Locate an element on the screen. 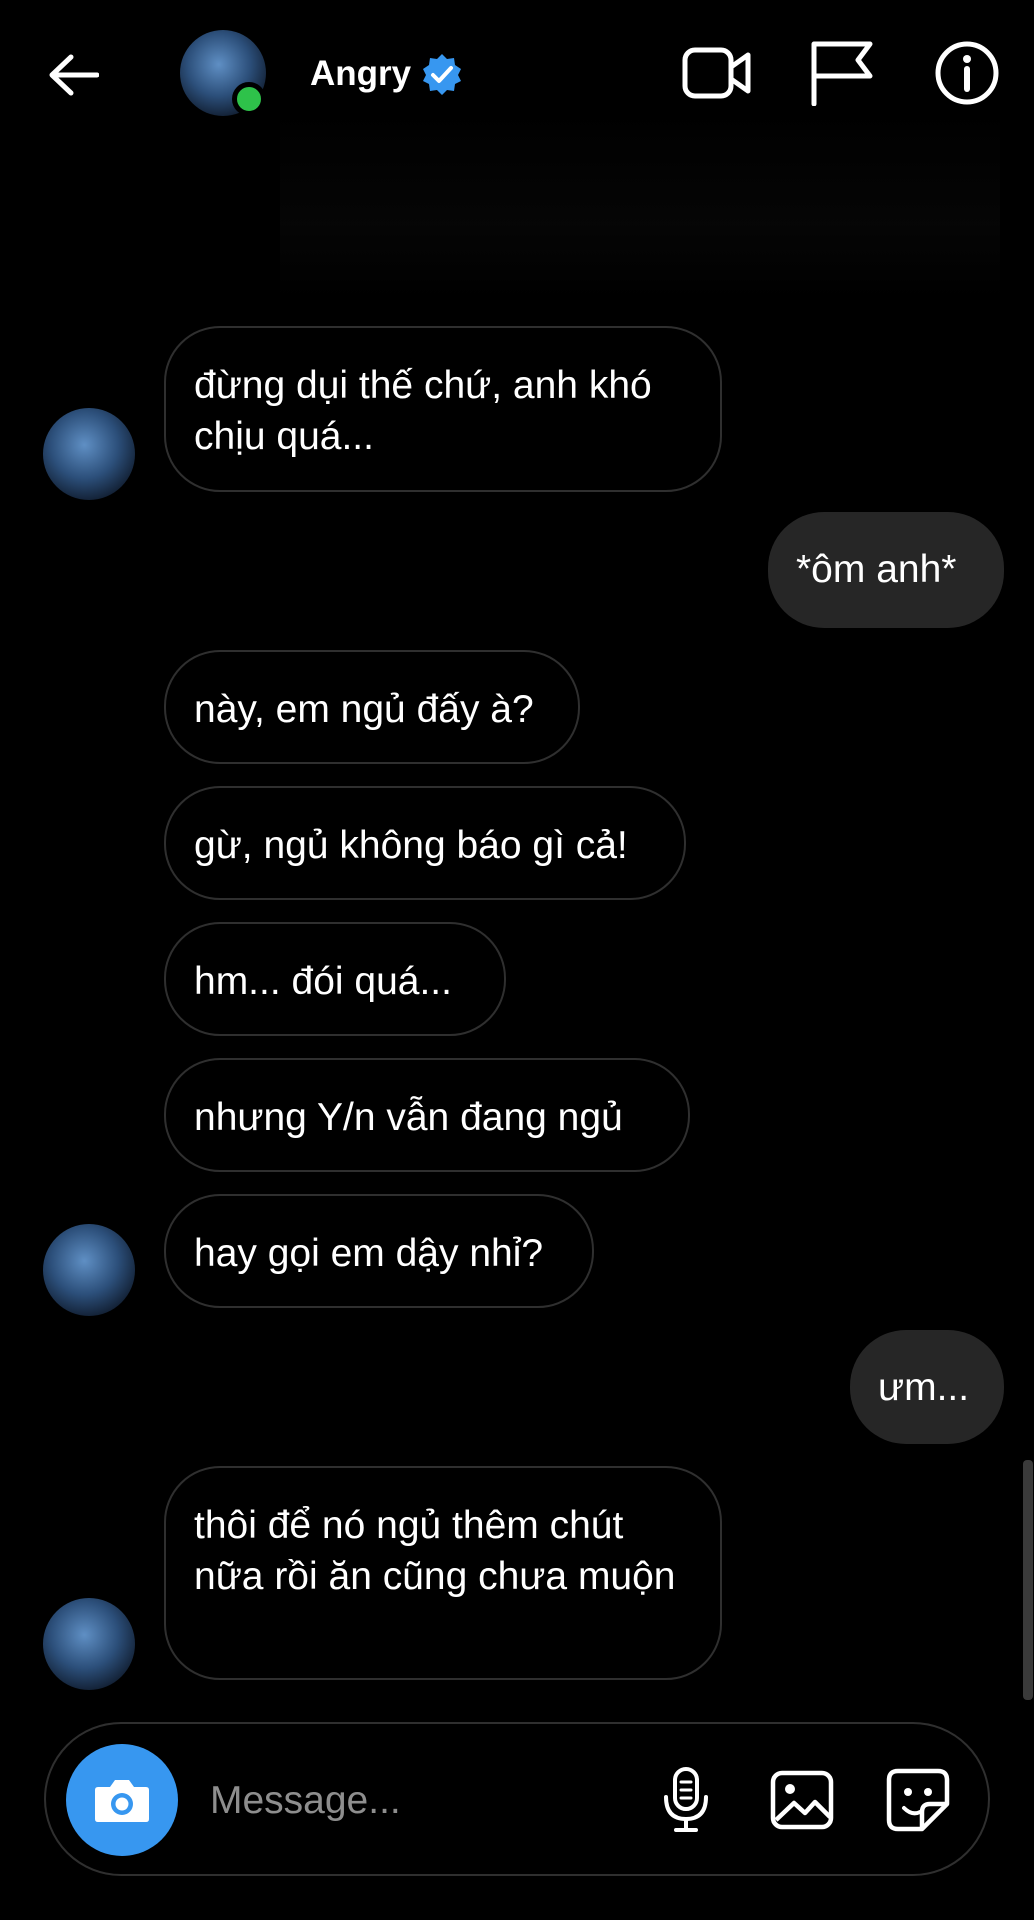 This screenshot has height=1920, width=1034. incoming-message: hay gọi em dậy nhỉ? is located at coordinates (379, 1251).